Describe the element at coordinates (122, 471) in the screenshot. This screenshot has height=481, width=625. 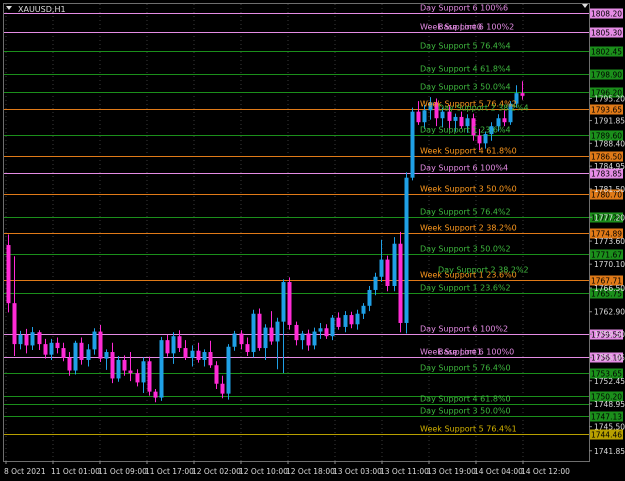
I see `x-tick-label: 11 Oct 09:00` at that location.